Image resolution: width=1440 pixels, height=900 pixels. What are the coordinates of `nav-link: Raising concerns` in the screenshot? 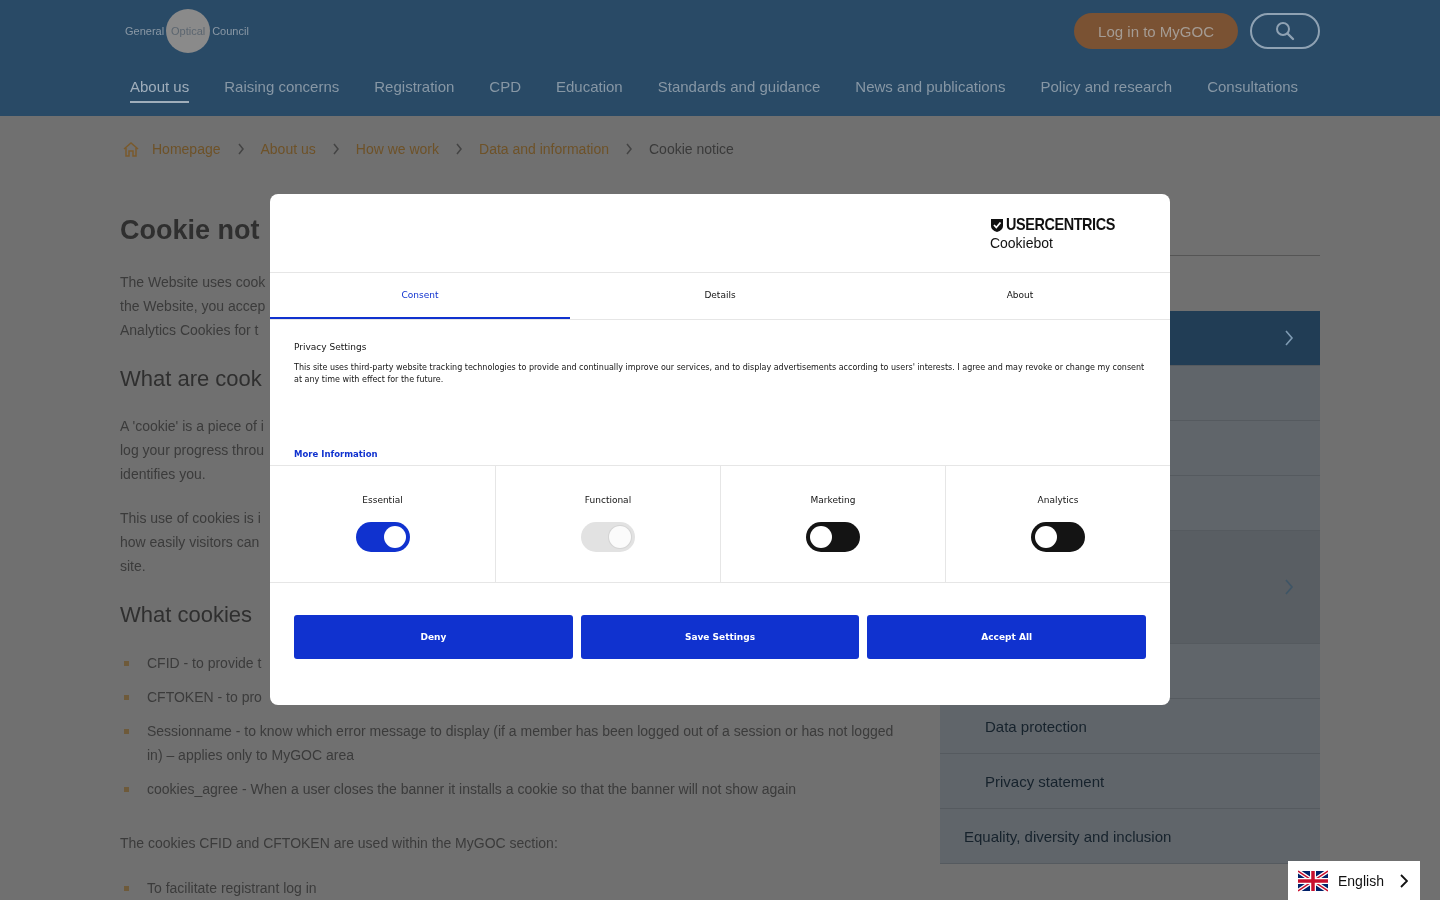 It's located at (282, 90).